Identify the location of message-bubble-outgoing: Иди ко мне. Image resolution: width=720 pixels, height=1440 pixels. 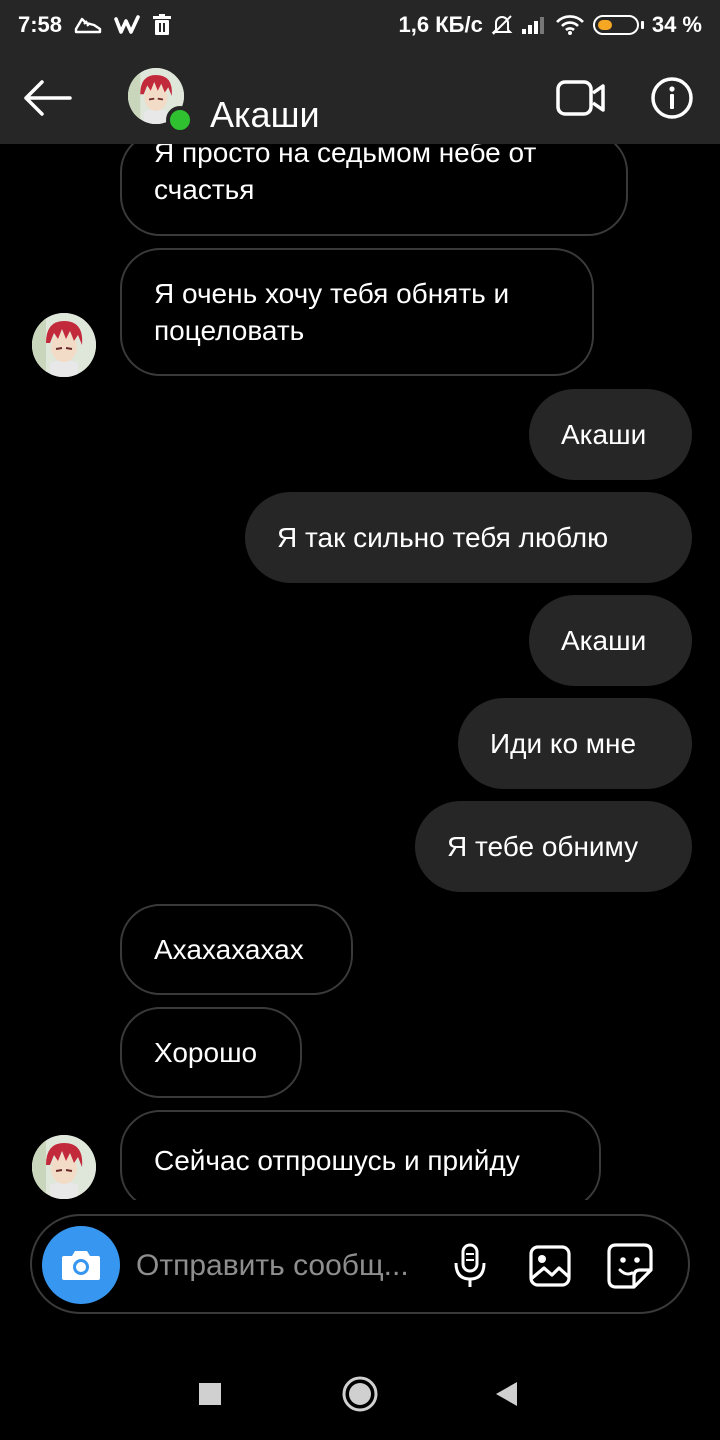
(575, 743).